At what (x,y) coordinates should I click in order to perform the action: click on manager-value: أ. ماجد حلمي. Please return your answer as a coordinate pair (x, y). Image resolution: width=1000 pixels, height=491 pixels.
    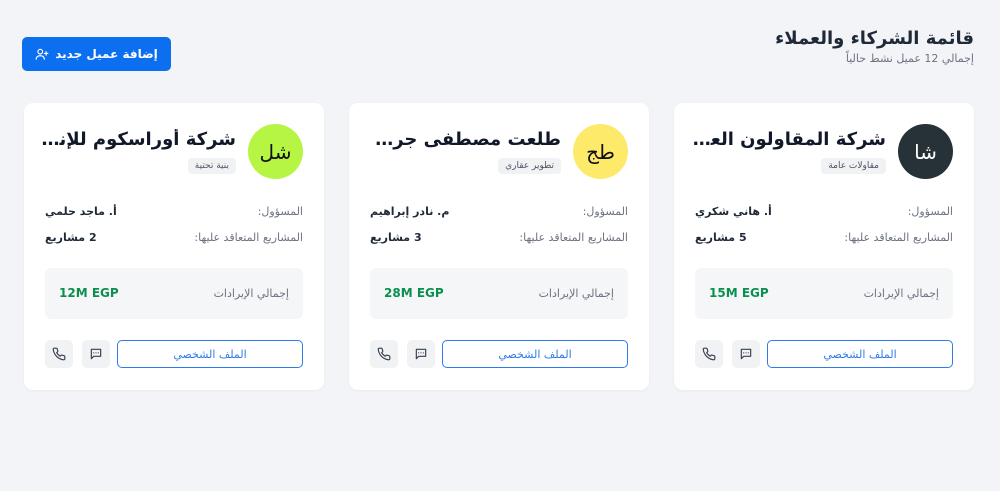
    Looking at the image, I should click on (81, 211).